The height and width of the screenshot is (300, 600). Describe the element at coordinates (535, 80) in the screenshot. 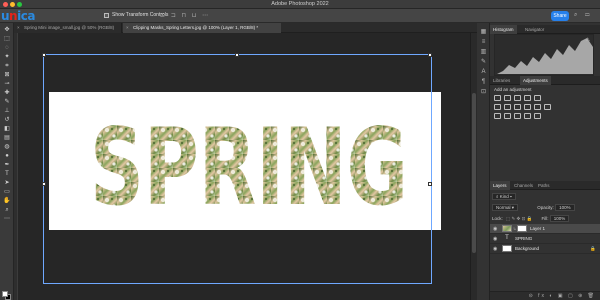

I see `tab-adjustments: Adjustments` at that location.